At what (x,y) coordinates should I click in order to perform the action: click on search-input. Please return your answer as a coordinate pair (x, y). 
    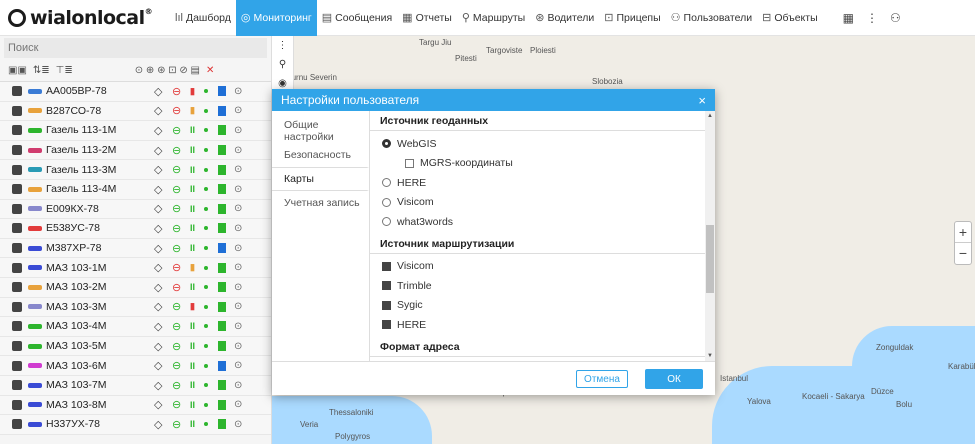
    Looking at the image, I should click on (128, 48).